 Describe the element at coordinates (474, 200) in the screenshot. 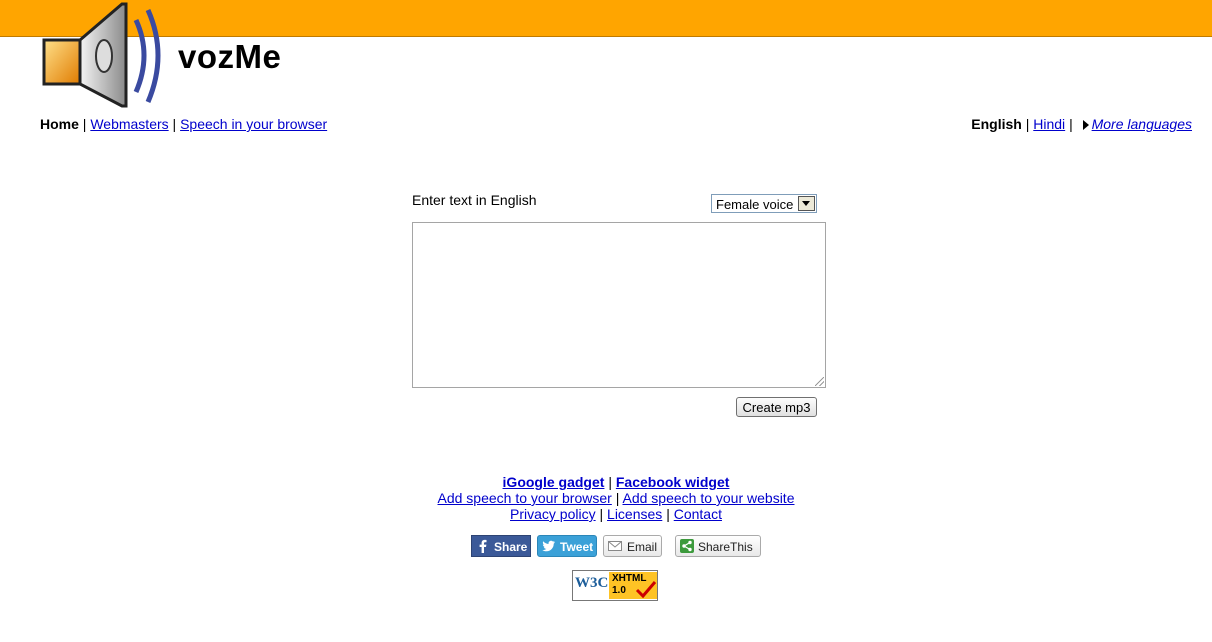

I see `text-prompt-label: Enter text in English` at that location.